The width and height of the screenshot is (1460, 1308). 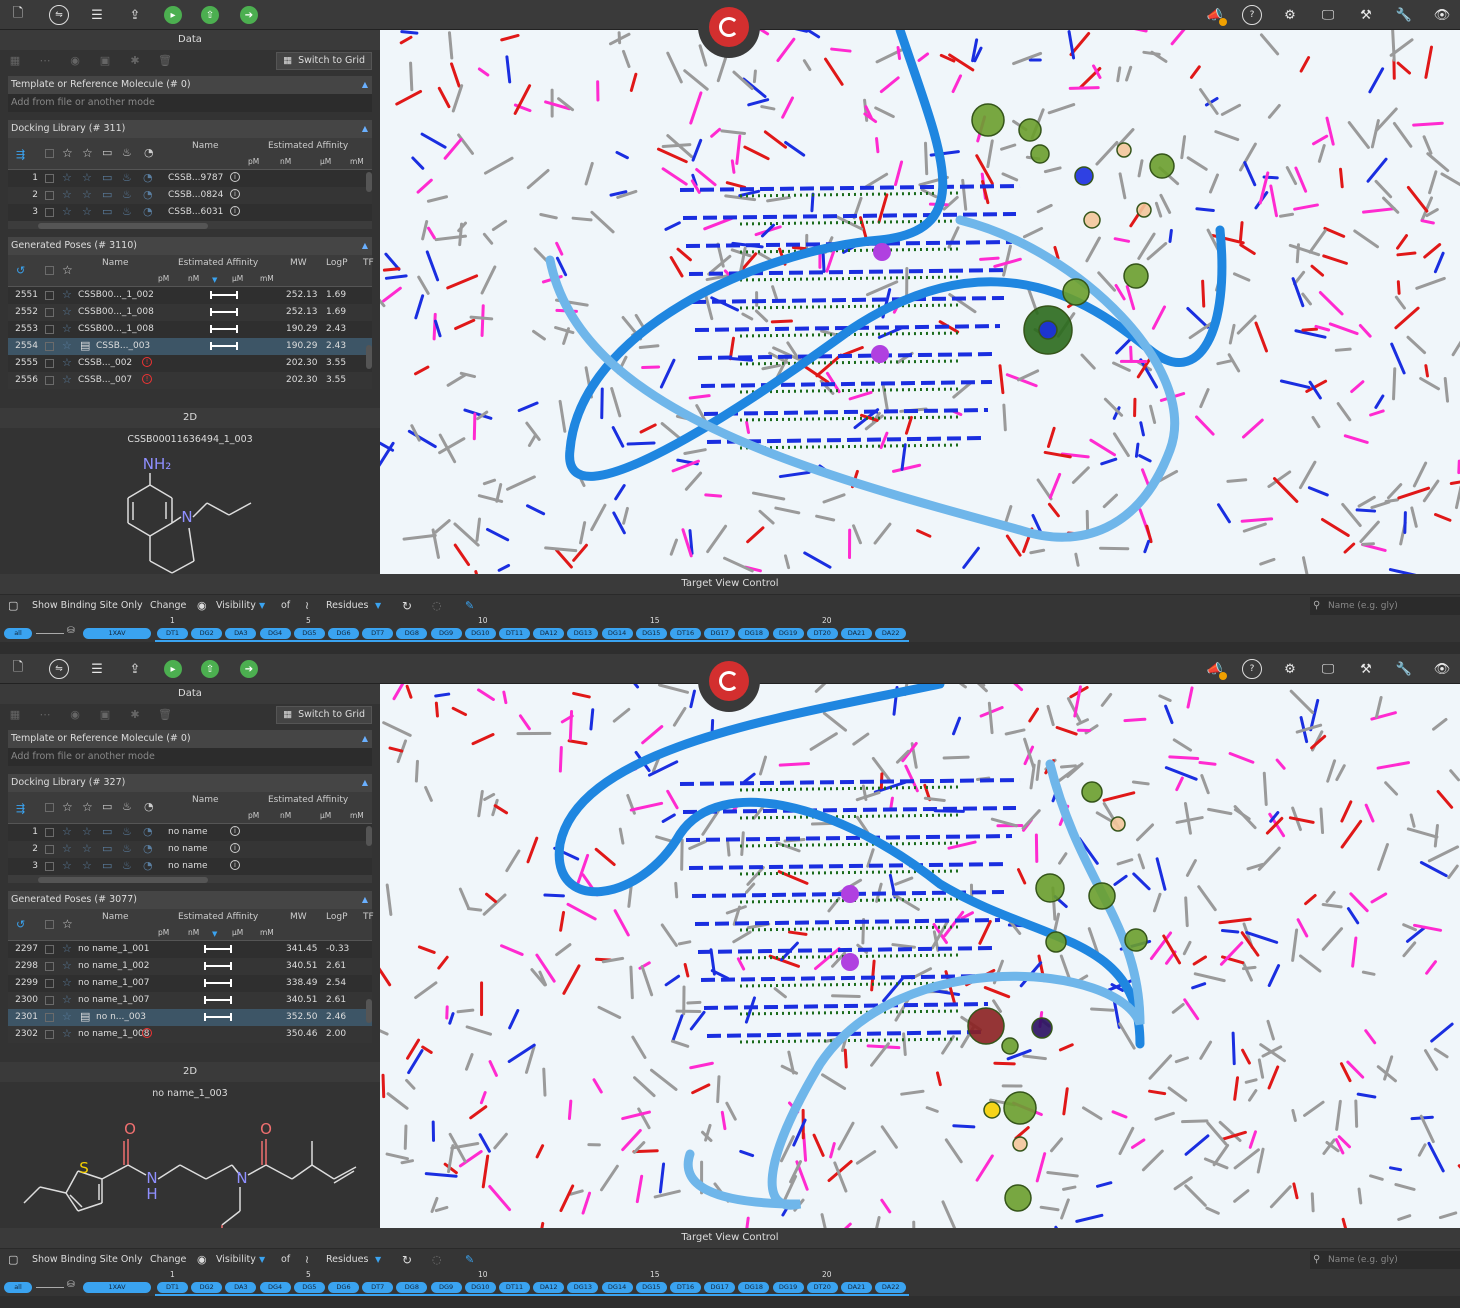 What do you see at coordinates (214, 280) in the screenshot?
I see `sort-desc-icon: ▼` at bounding box center [214, 280].